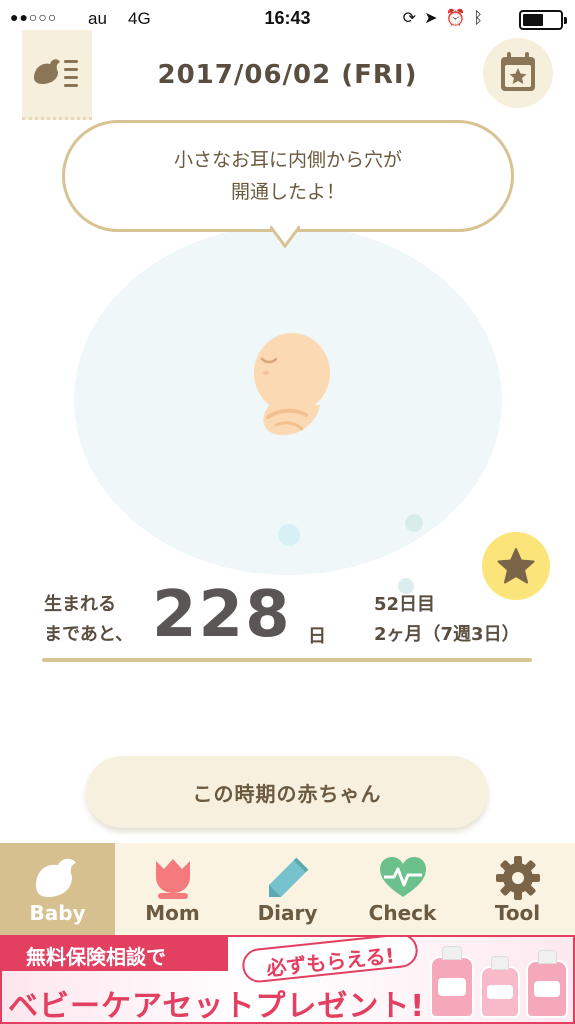  I want to click on days-elapsed: 52日目, so click(405, 604).